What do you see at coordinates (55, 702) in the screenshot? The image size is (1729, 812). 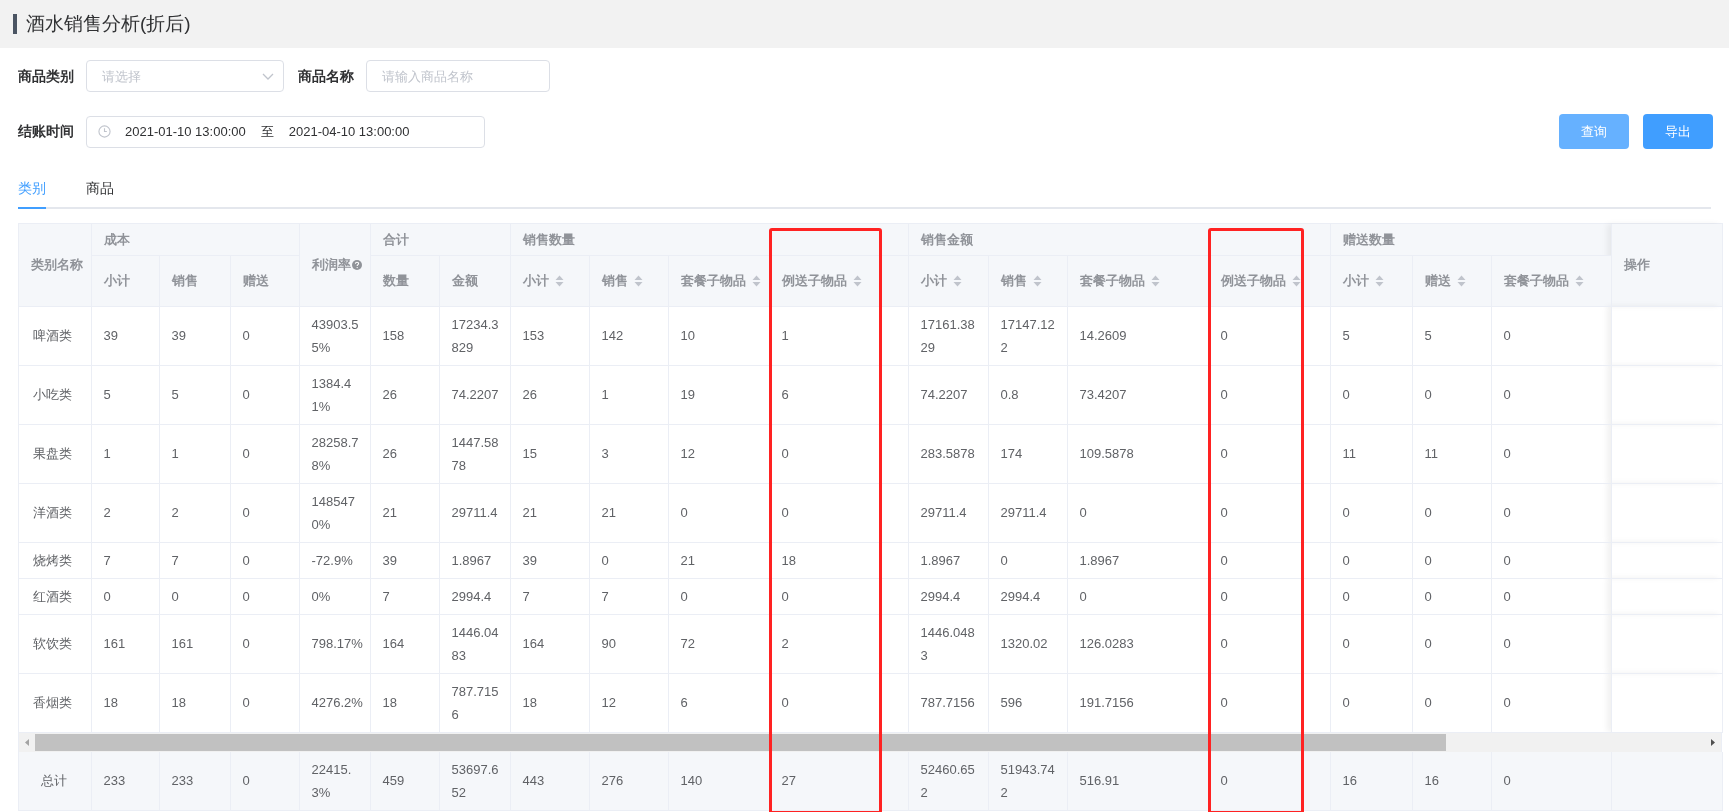 I see `table-cell: 香烟类` at bounding box center [55, 702].